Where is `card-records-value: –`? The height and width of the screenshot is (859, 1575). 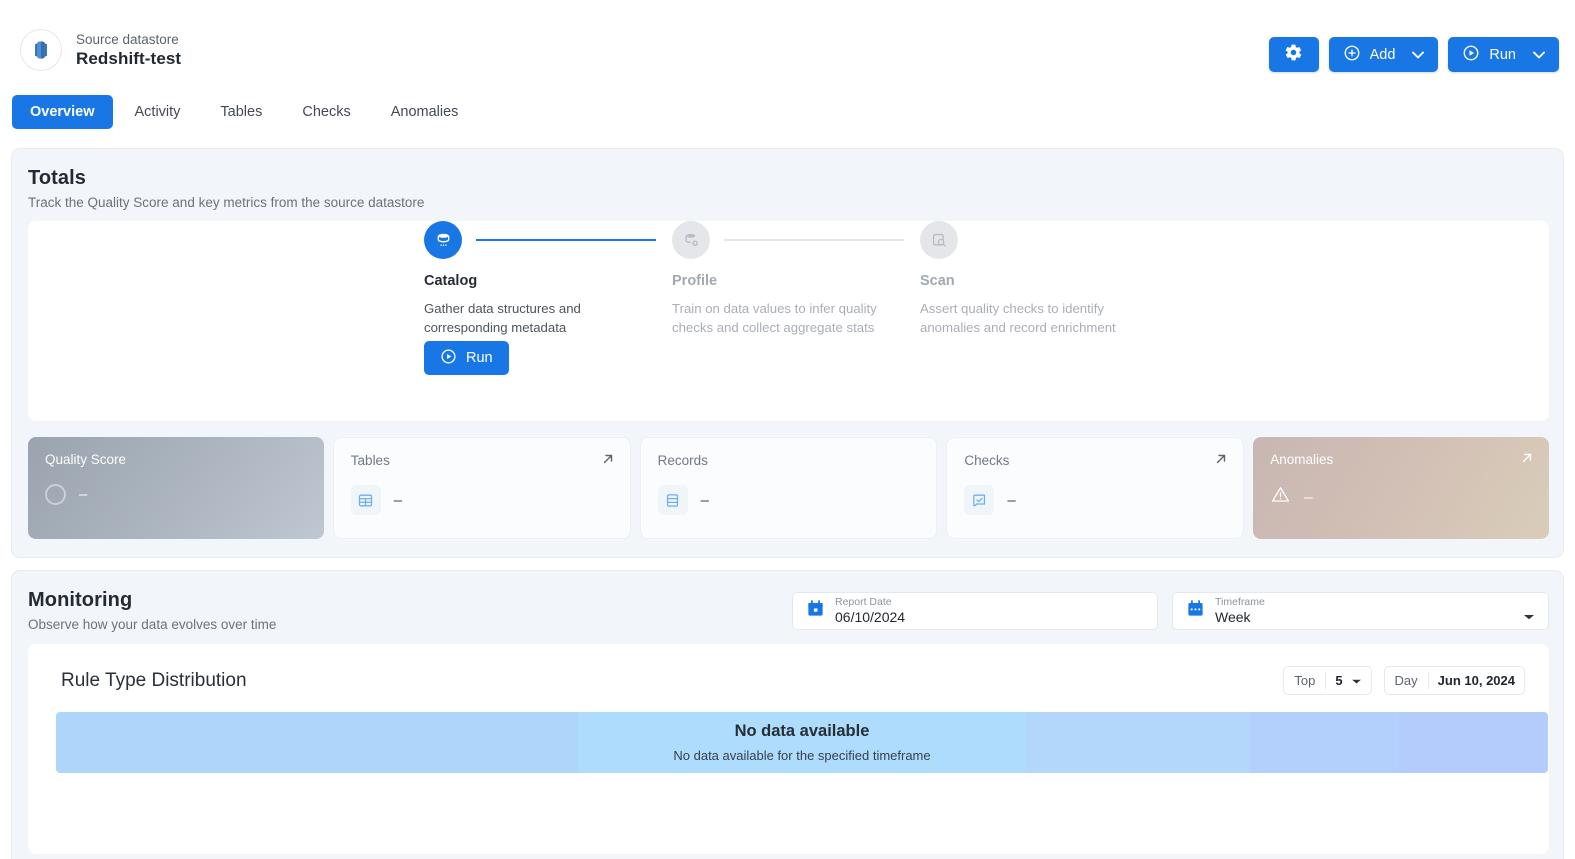
card-records-value: – is located at coordinates (704, 500).